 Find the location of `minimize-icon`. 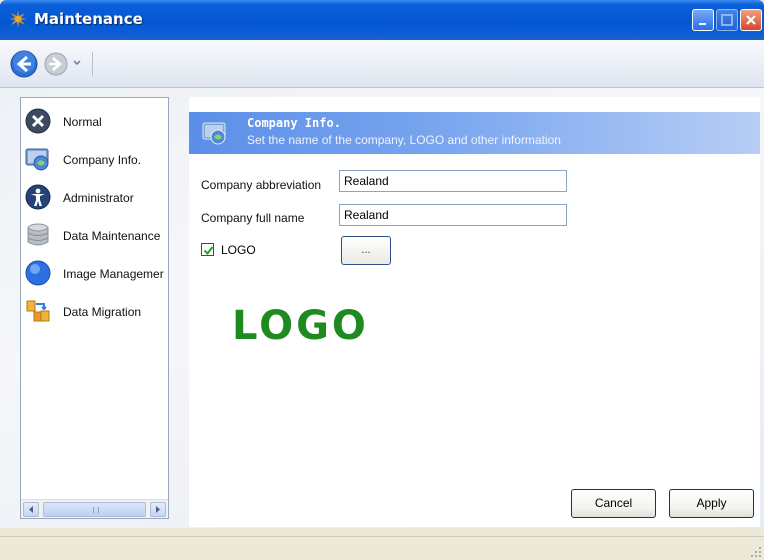

minimize-icon is located at coordinates (702, 24).